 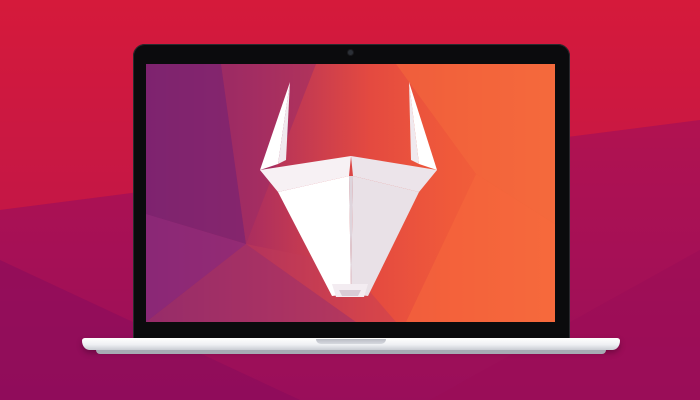 I want to click on laptop-base-shadow, so click(x=351, y=352).